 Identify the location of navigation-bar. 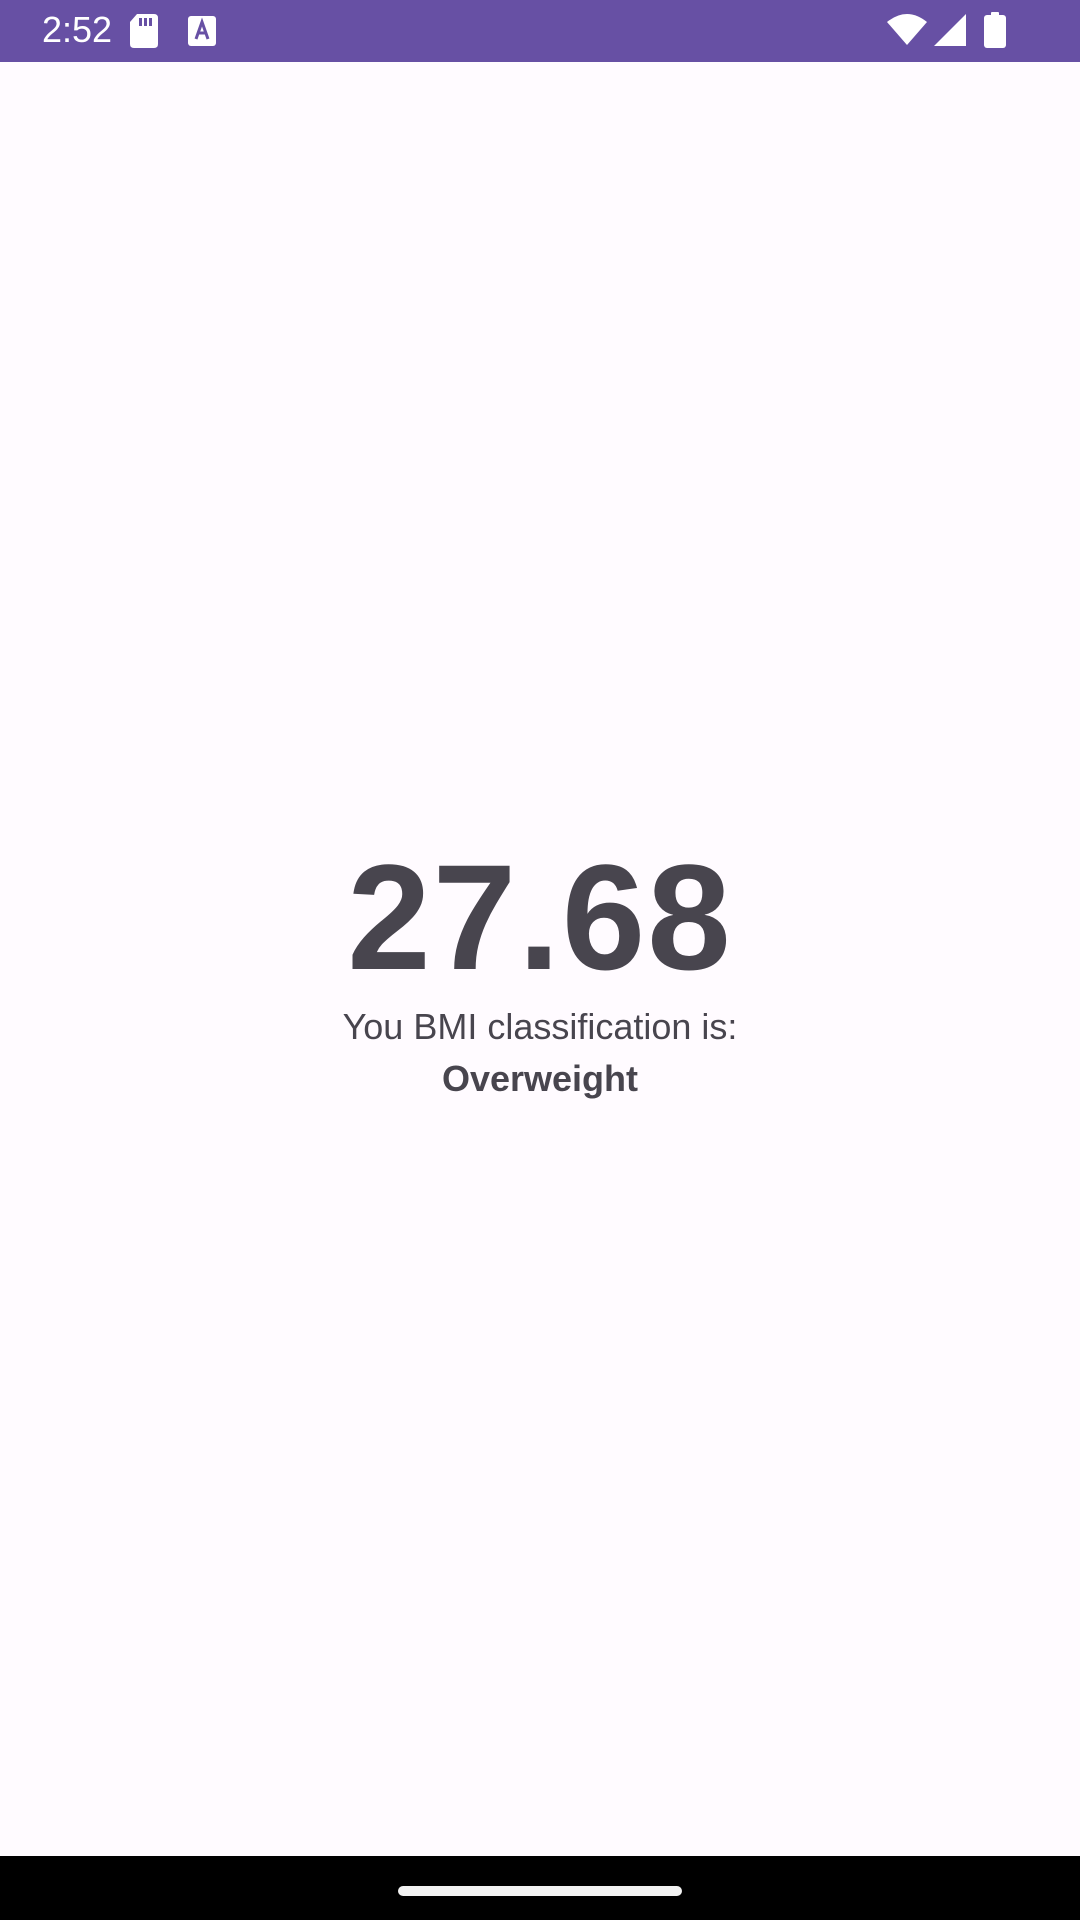
(540, 1888).